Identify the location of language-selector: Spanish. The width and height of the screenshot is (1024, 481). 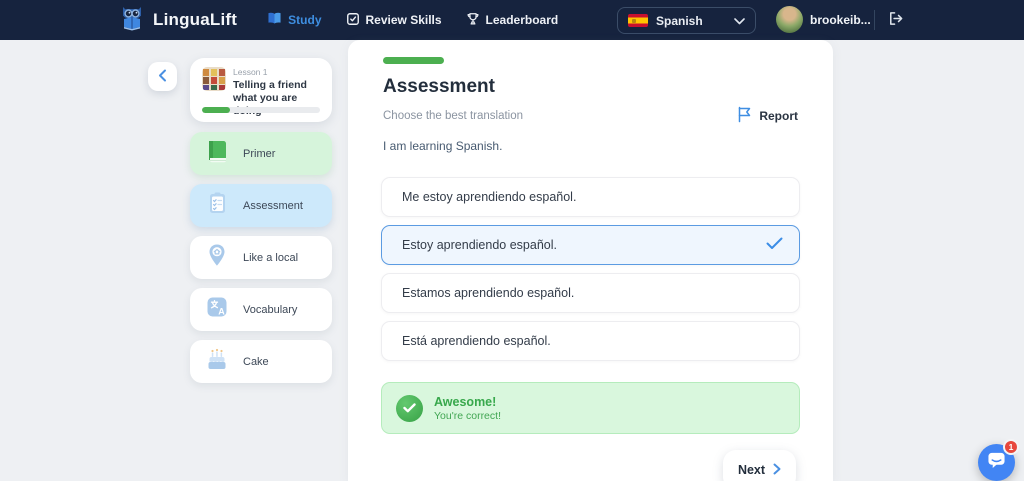
(686, 20).